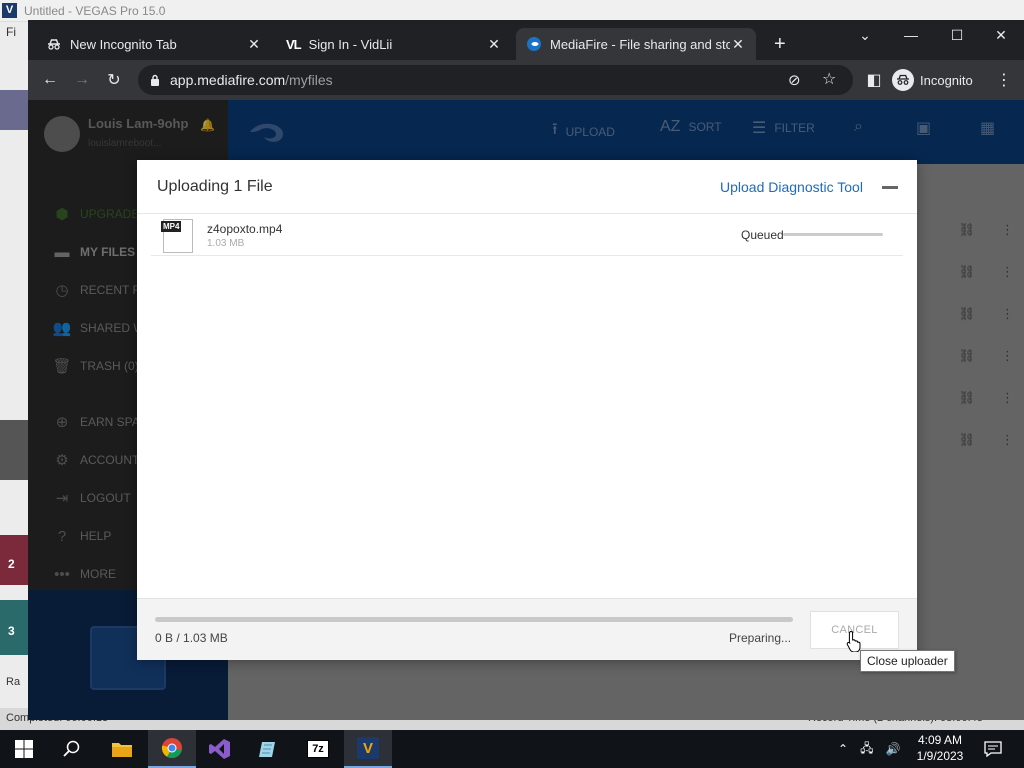  I want to click on file-status: Queued, so click(762, 235).